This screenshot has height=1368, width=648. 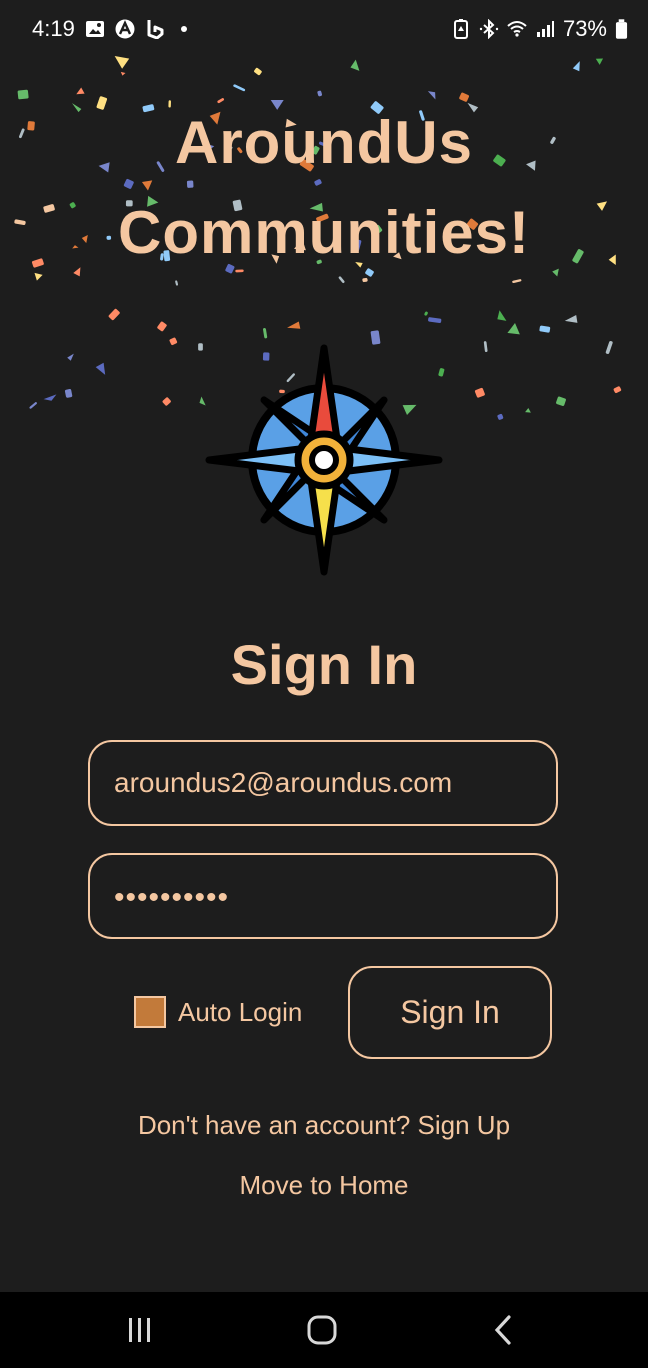 I want to click on email-field, so click(x=323, y=783).